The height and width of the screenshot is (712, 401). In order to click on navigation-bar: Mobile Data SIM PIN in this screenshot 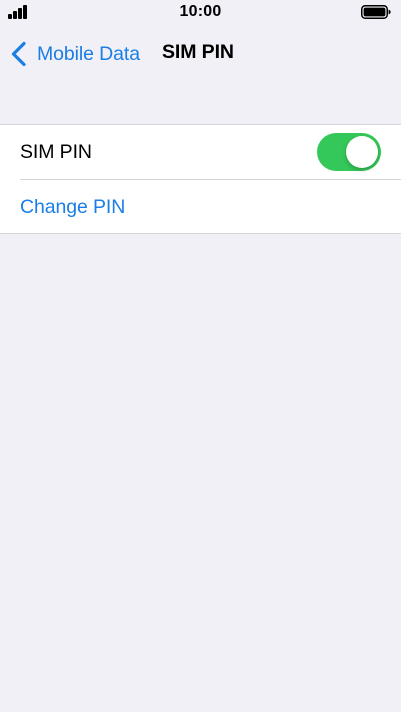, I will do `click(200, 53)`.